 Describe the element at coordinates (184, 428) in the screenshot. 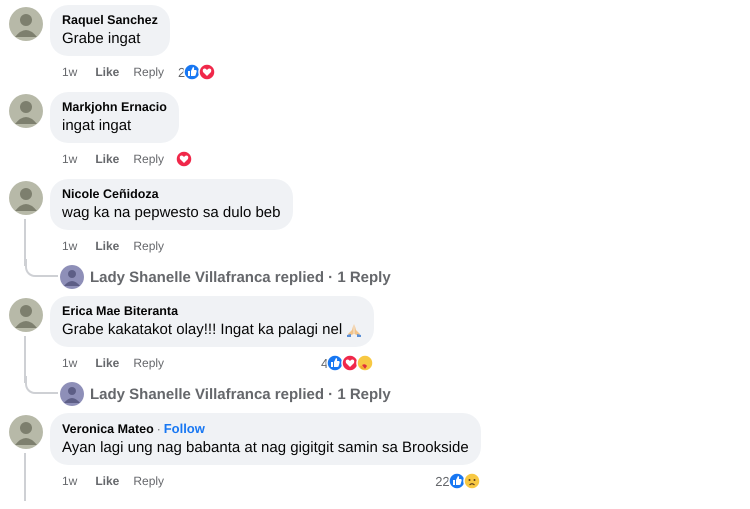

I see `follow-link: Follow` at that location.